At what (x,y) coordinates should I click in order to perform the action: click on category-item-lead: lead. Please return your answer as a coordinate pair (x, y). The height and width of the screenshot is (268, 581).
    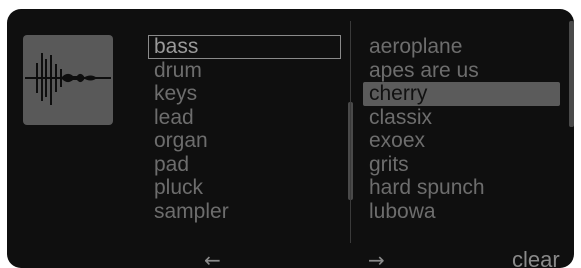
    Looking at the image, I should click on (244, 118).